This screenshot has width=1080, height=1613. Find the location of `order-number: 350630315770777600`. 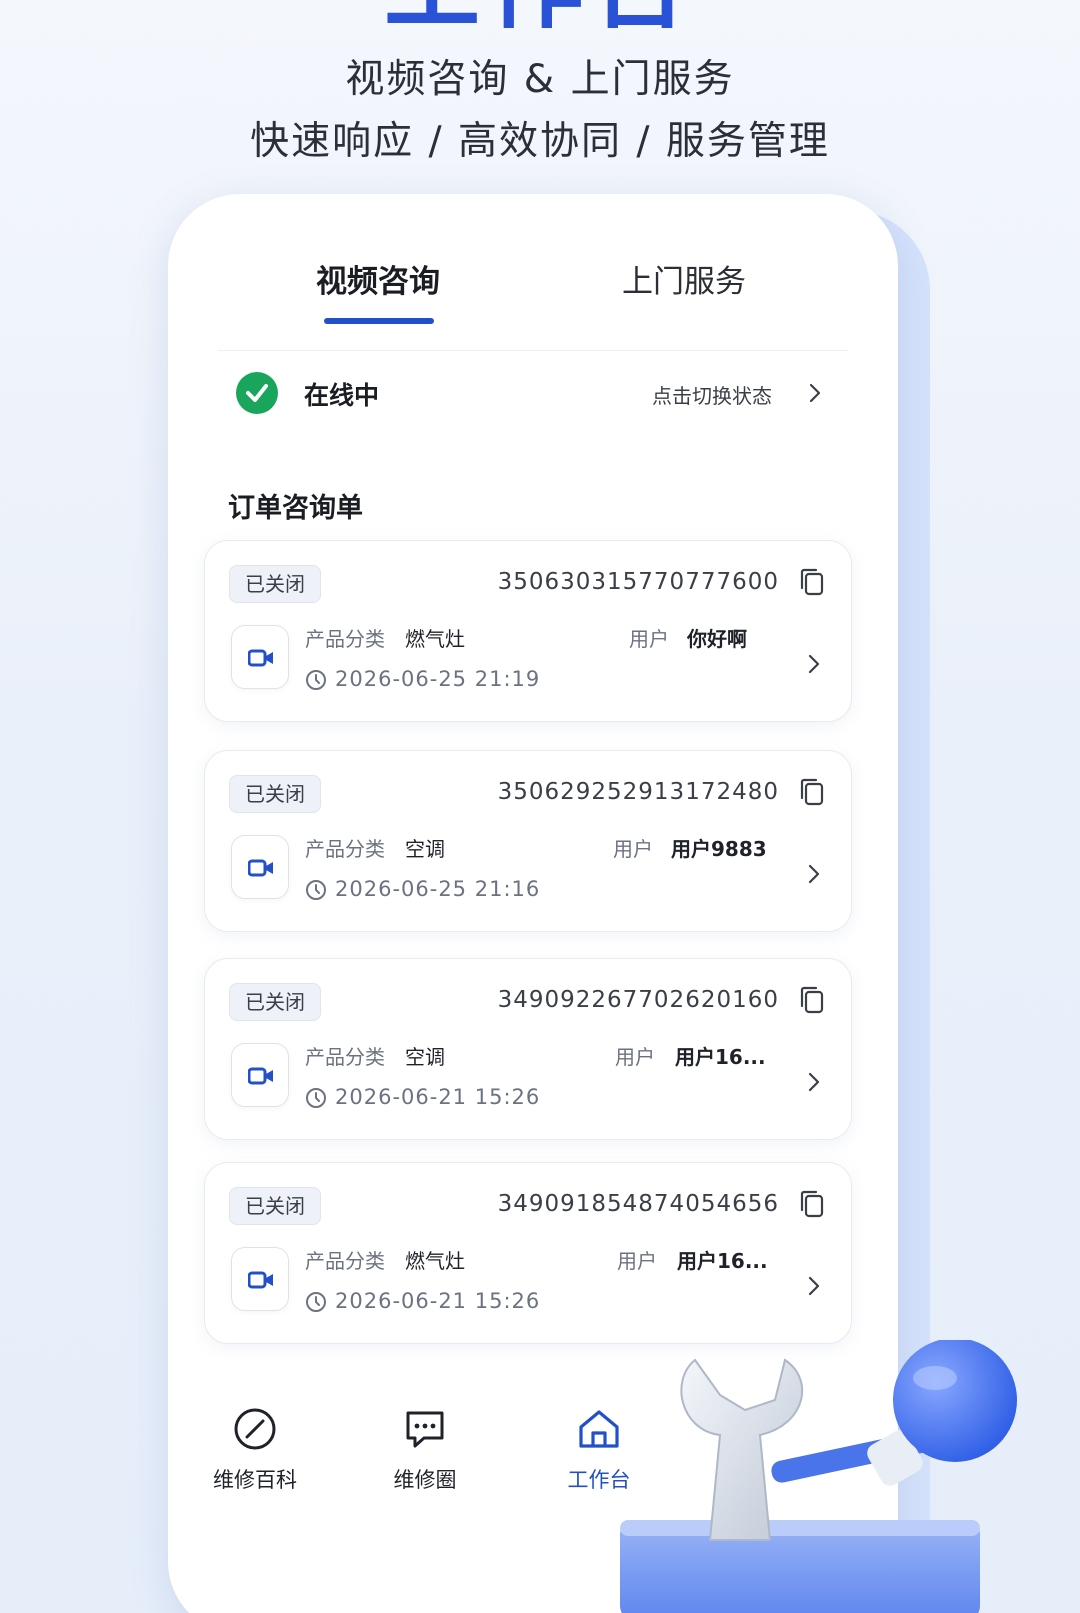

order-number: 350630315770777600 is located at coordinates (638, 582).